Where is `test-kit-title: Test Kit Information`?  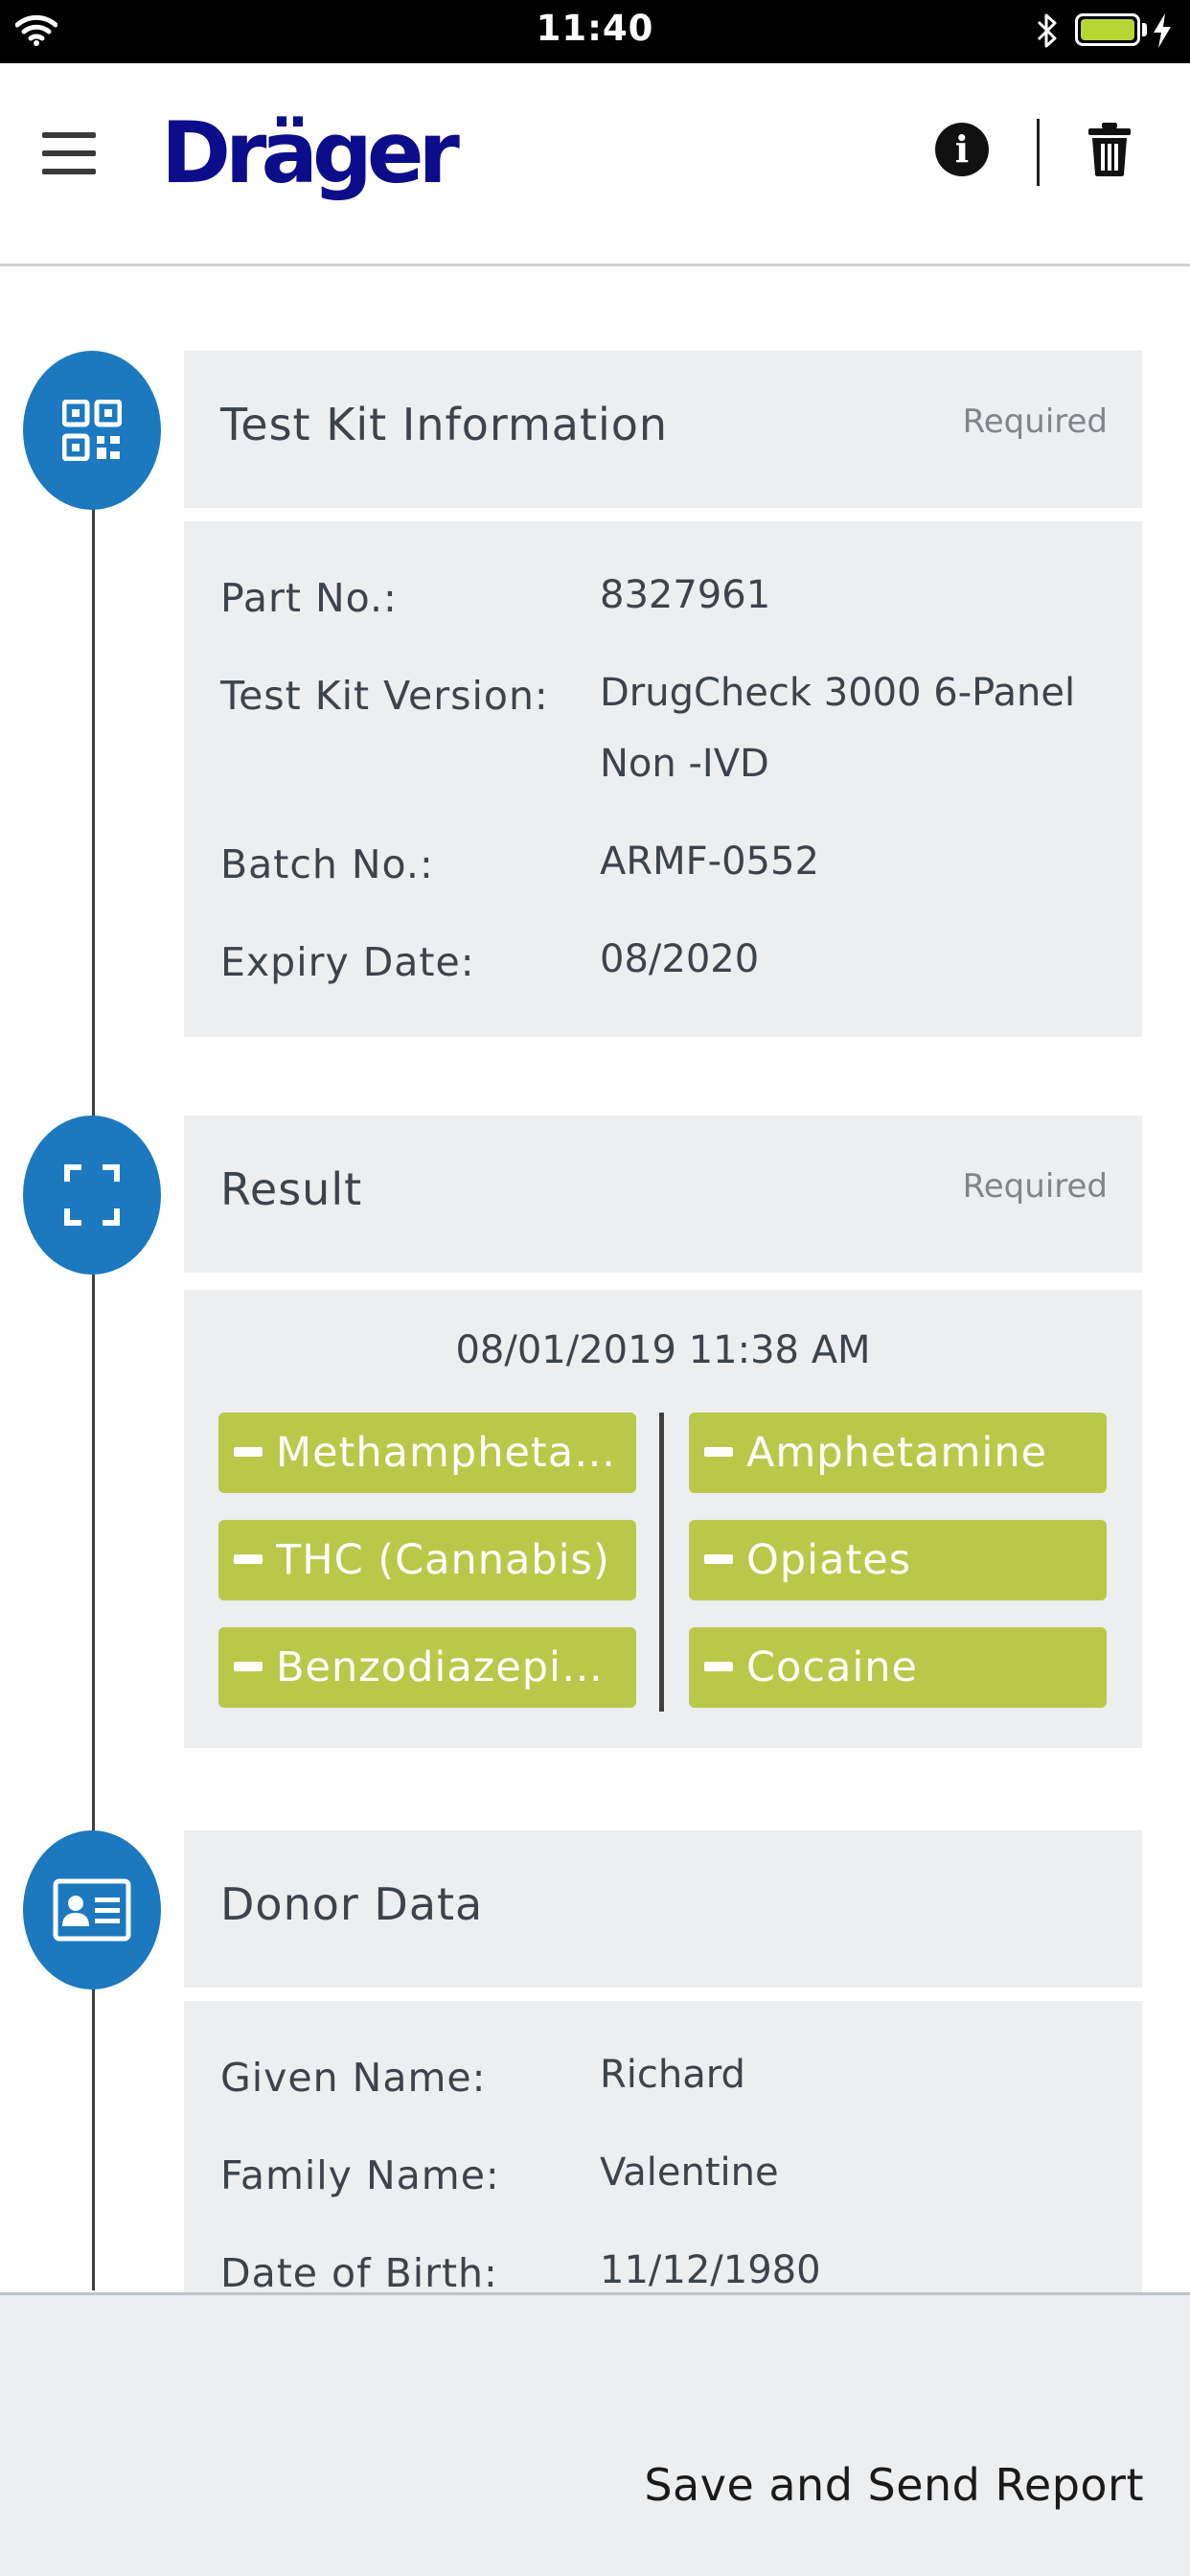 test-kit-title: Test Kit Information is located at coordinates (445, 424).